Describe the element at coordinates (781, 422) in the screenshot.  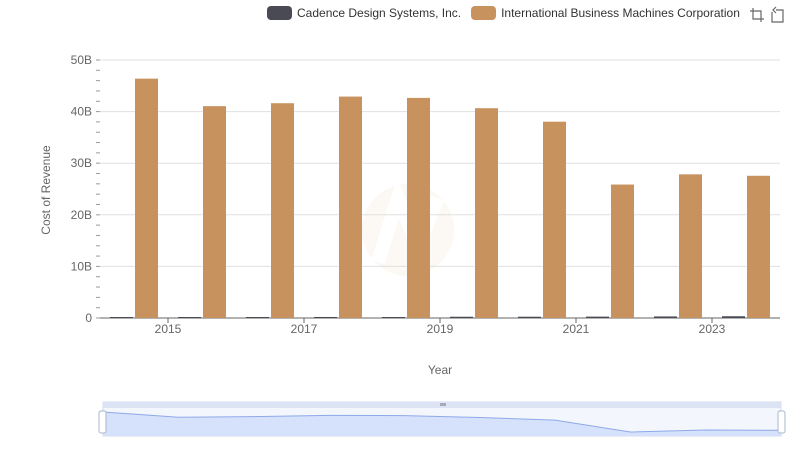
I see `slider-handle-right` at that location.